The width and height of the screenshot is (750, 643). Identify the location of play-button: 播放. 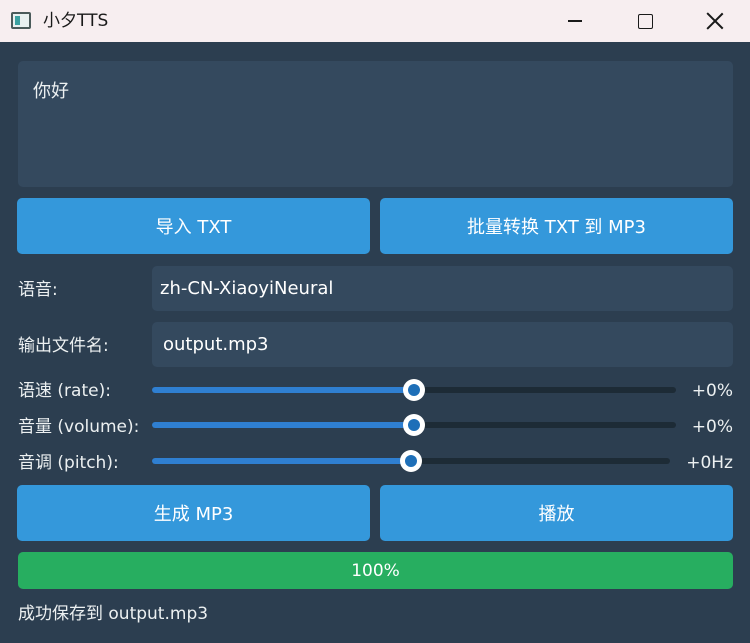
(556, 513).